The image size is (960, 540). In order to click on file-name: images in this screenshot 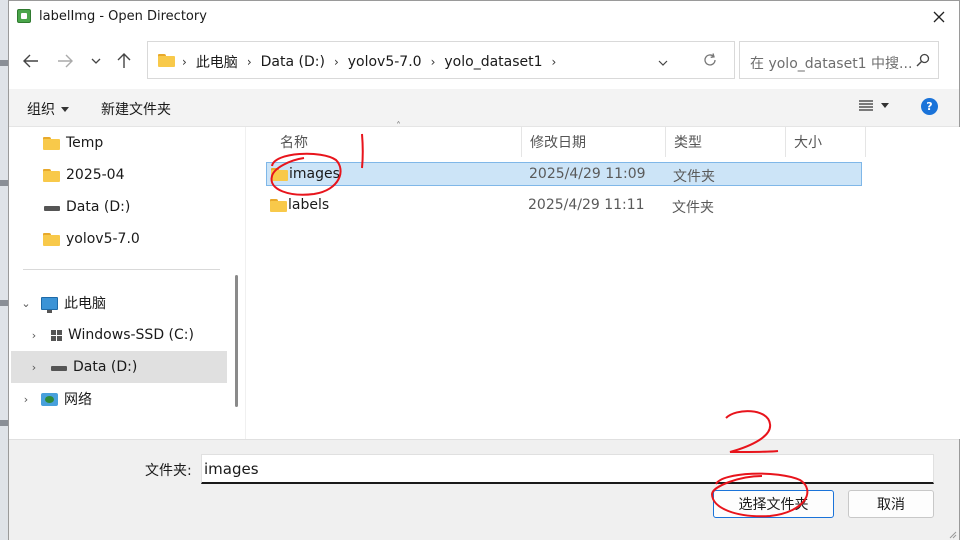, I will do `click(314, 174)`.